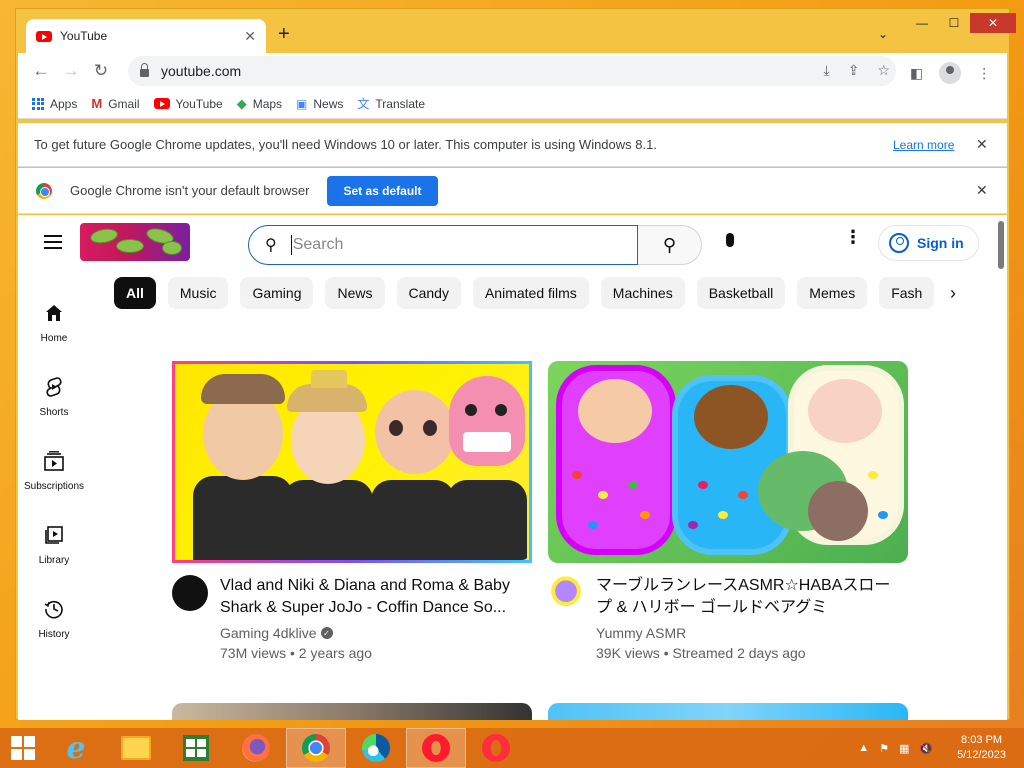 This screenshot has height=768, width=1024. I want to click on url-text: youtube.com, so click(201, 71).